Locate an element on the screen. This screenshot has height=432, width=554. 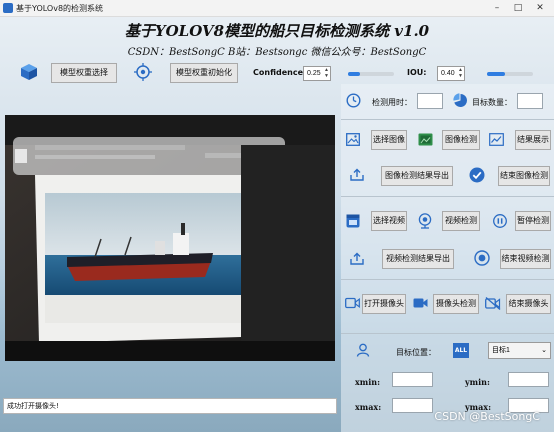
clock-icon is located at coordinates (353, 100).